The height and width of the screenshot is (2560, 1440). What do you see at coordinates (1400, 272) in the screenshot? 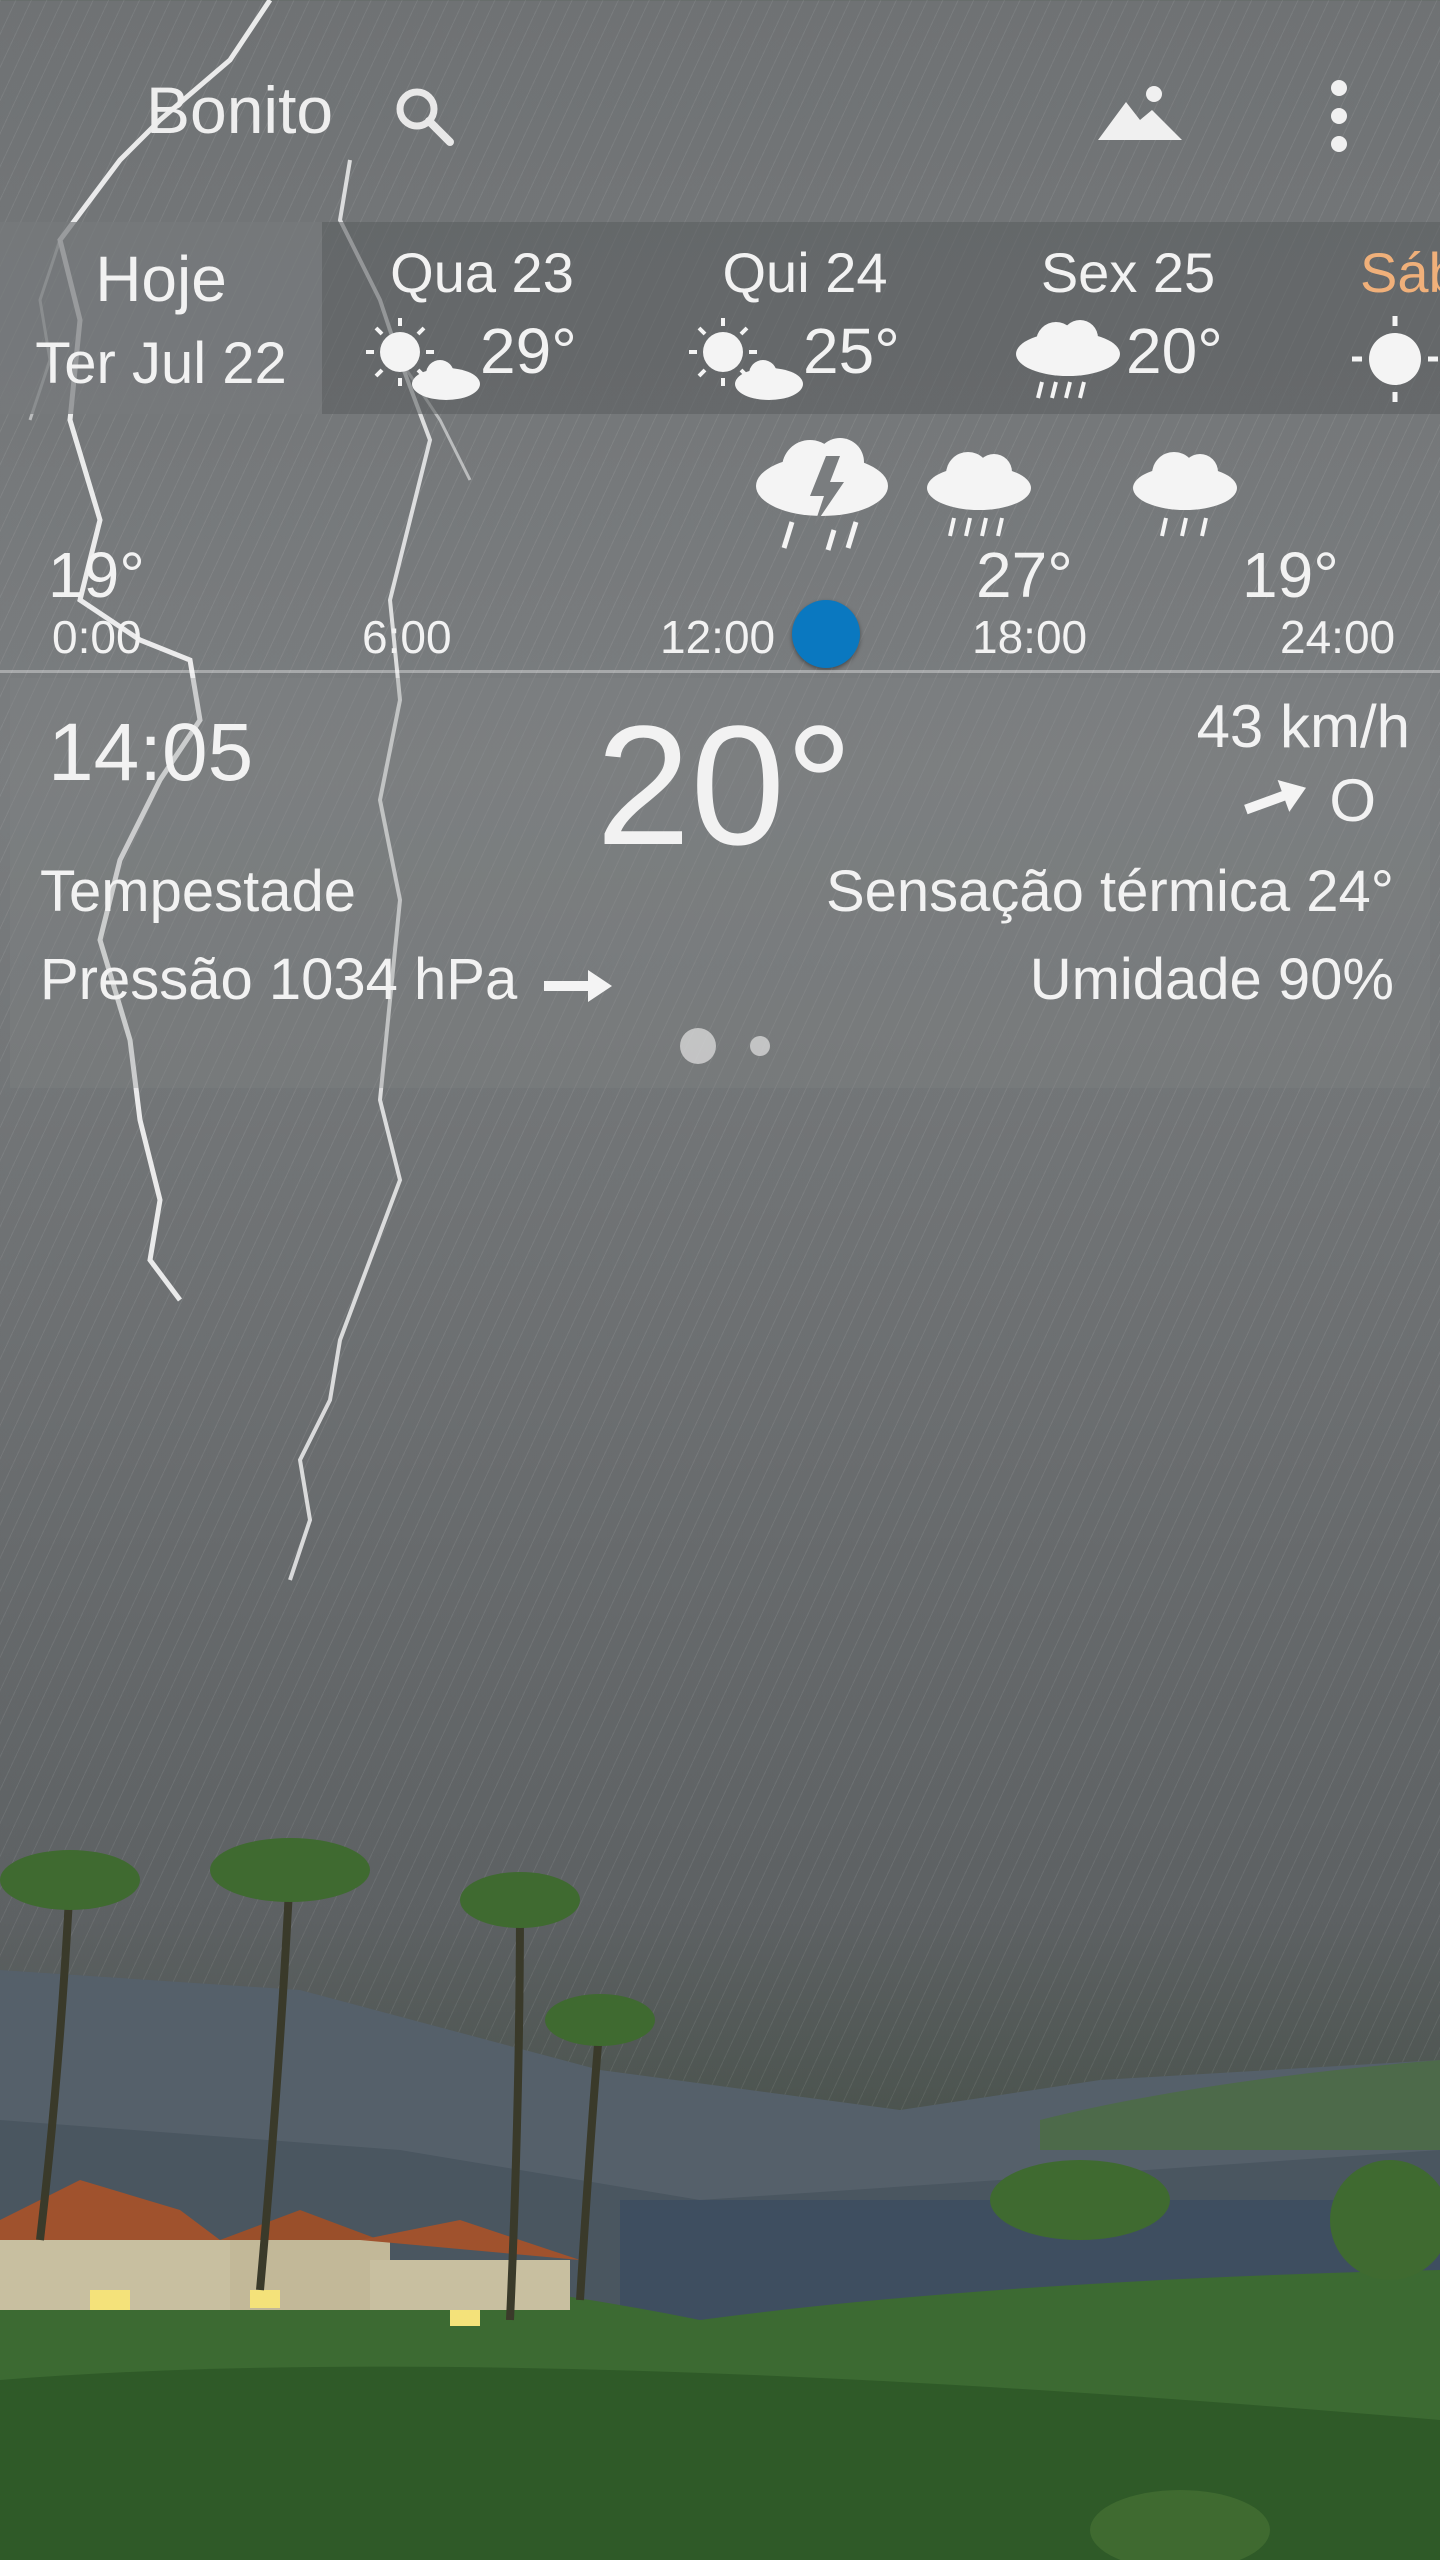
I see `day-name: Sáb` at bounding box center [1400, 272].